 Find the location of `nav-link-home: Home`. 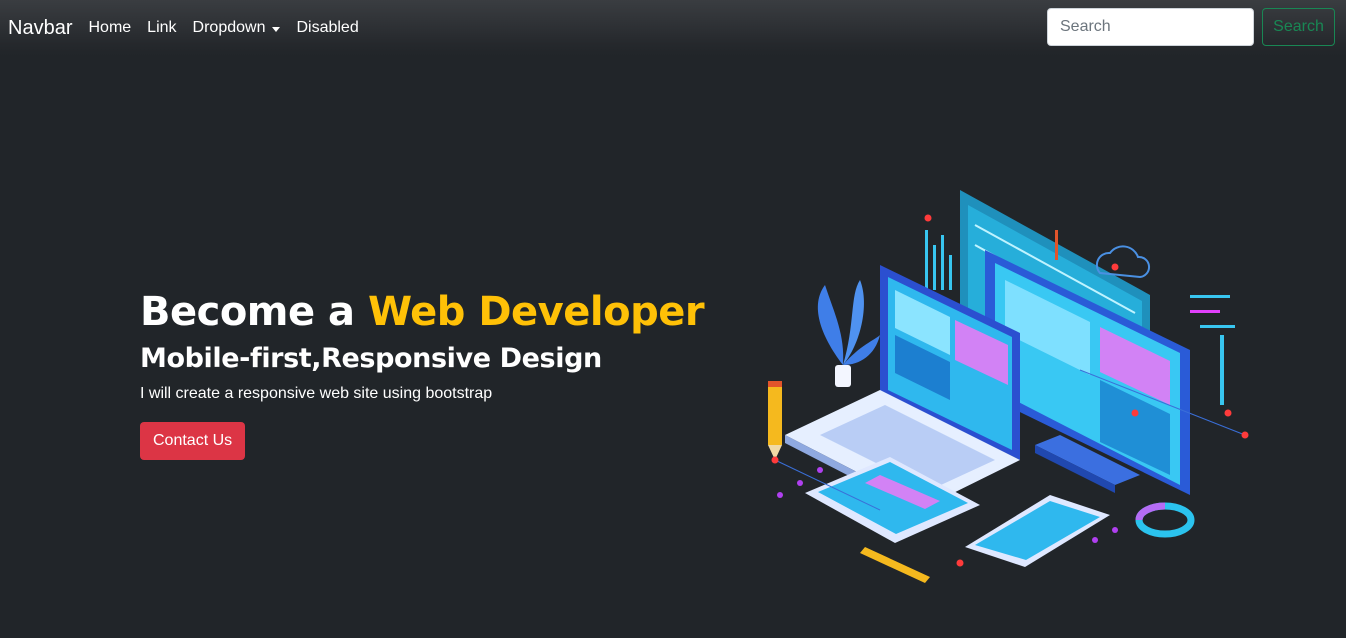

nav-link-home: Home is located at coordinates (109, 28).